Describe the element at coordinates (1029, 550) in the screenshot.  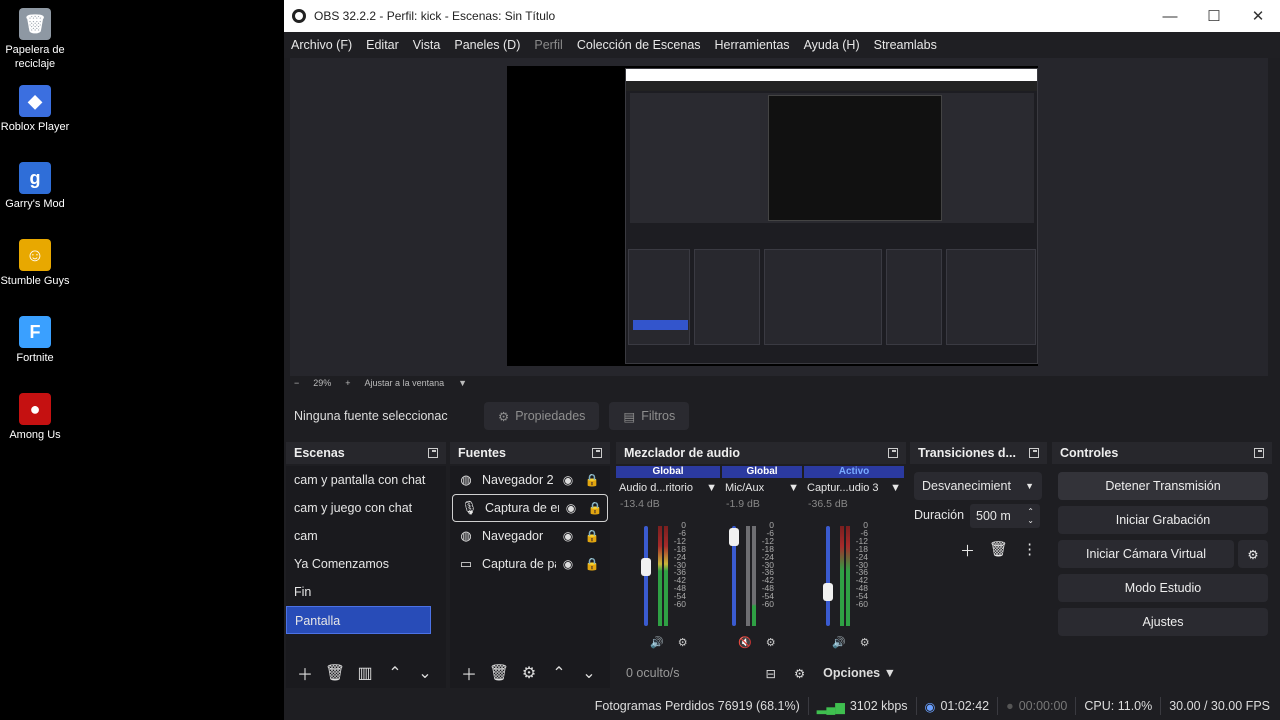
I see `more-options-icon: ⋮` at that location.